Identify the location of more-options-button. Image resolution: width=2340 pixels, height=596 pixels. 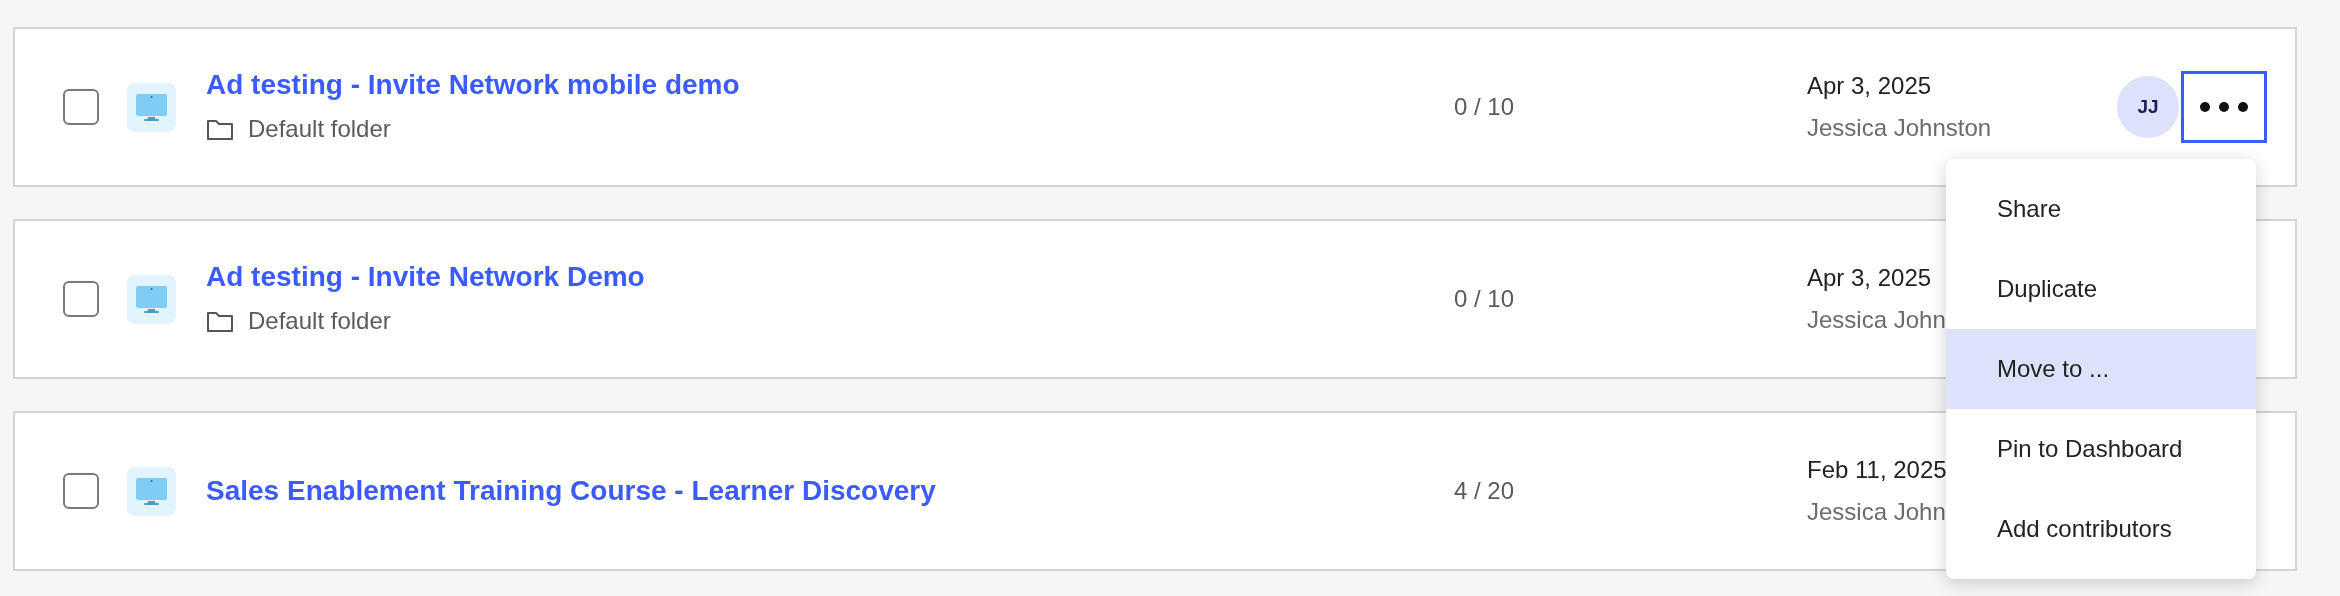
(2224, 107).